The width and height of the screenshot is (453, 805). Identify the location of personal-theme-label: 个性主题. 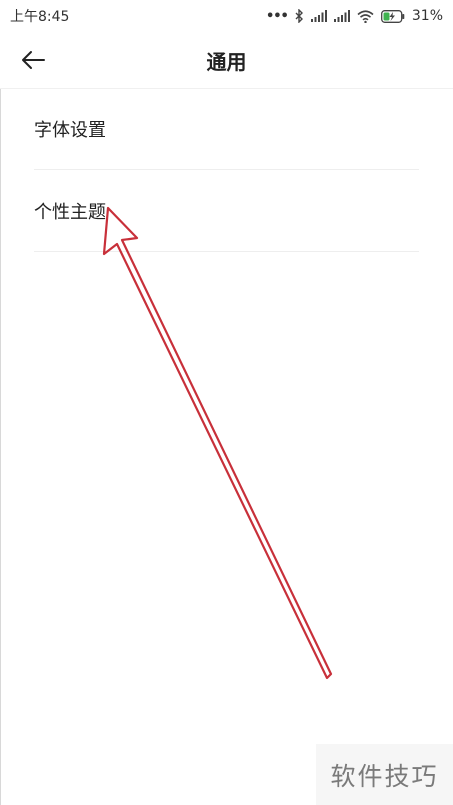
(70, 212).